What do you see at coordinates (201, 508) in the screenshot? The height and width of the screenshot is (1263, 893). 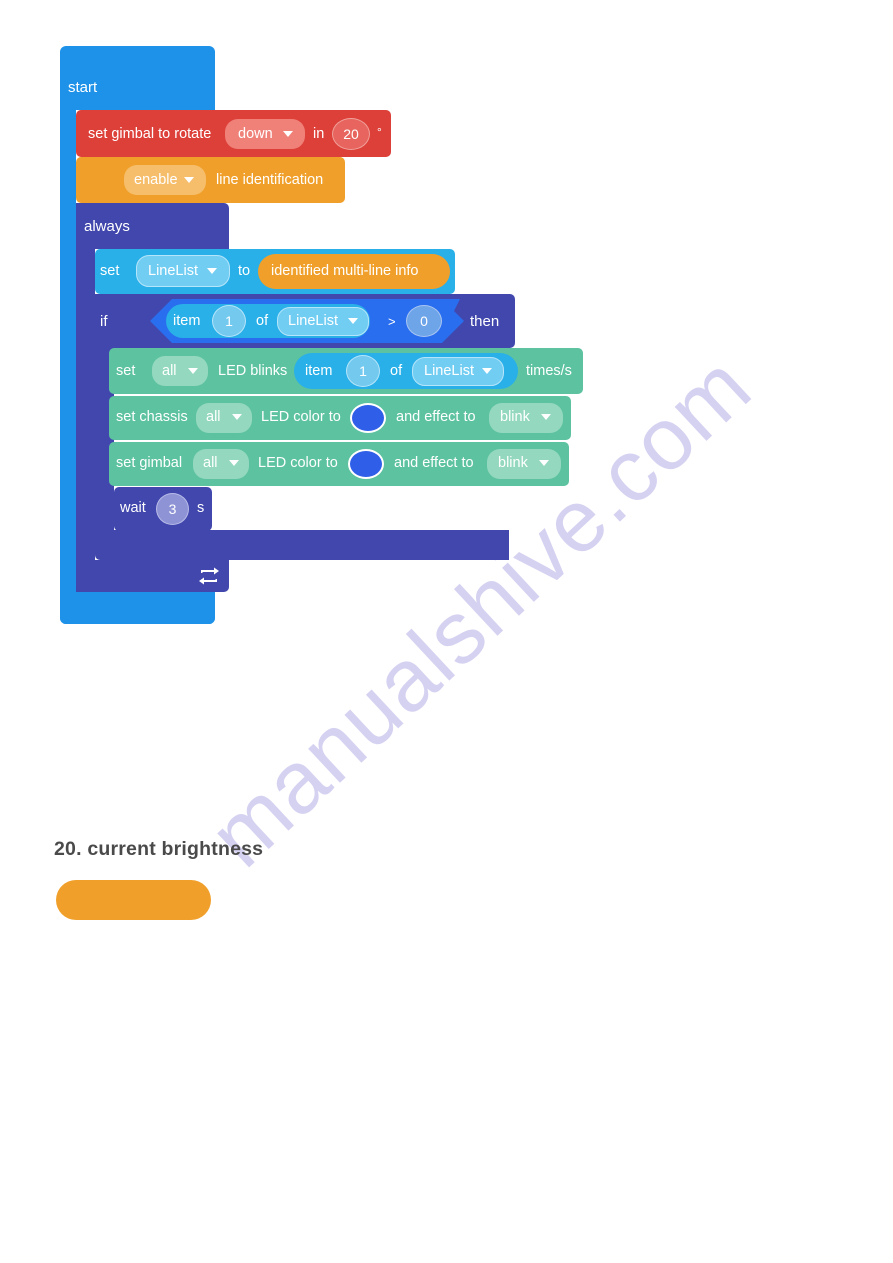 I see `wait-seconds-label: s` at bounding box center [201, 508].